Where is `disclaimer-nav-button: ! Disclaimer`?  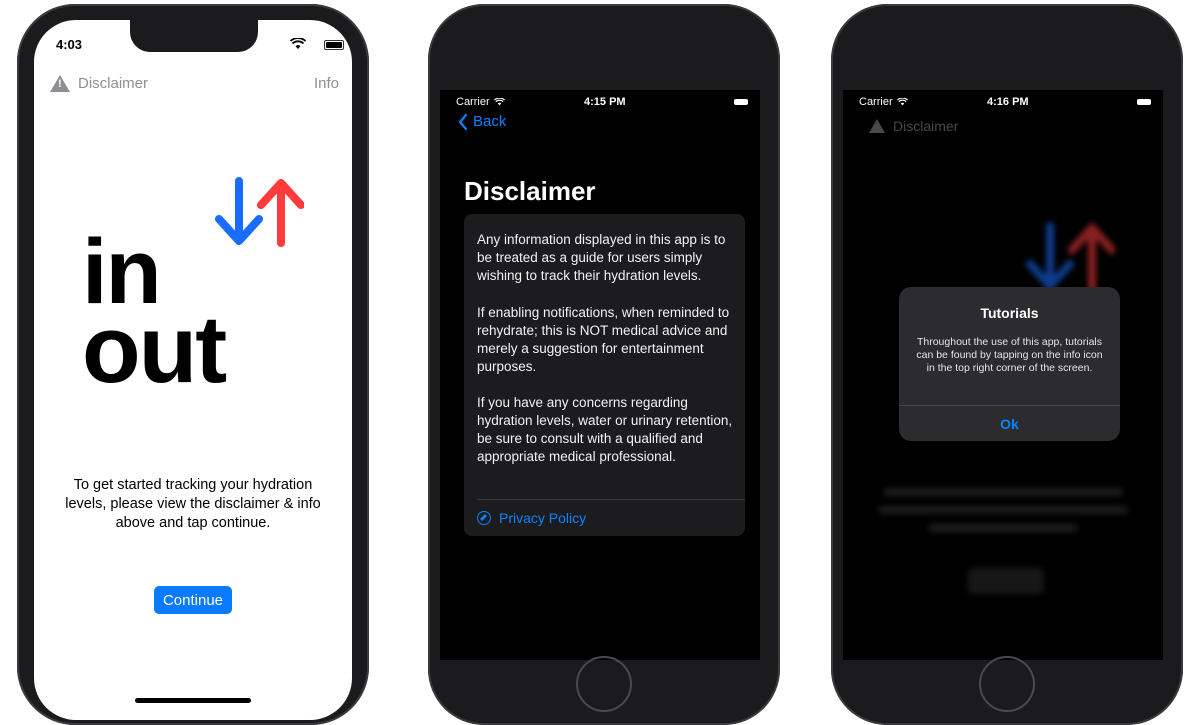 disclaimer-nav-button: ! Disclaimer is located at coordinates (99, 83).